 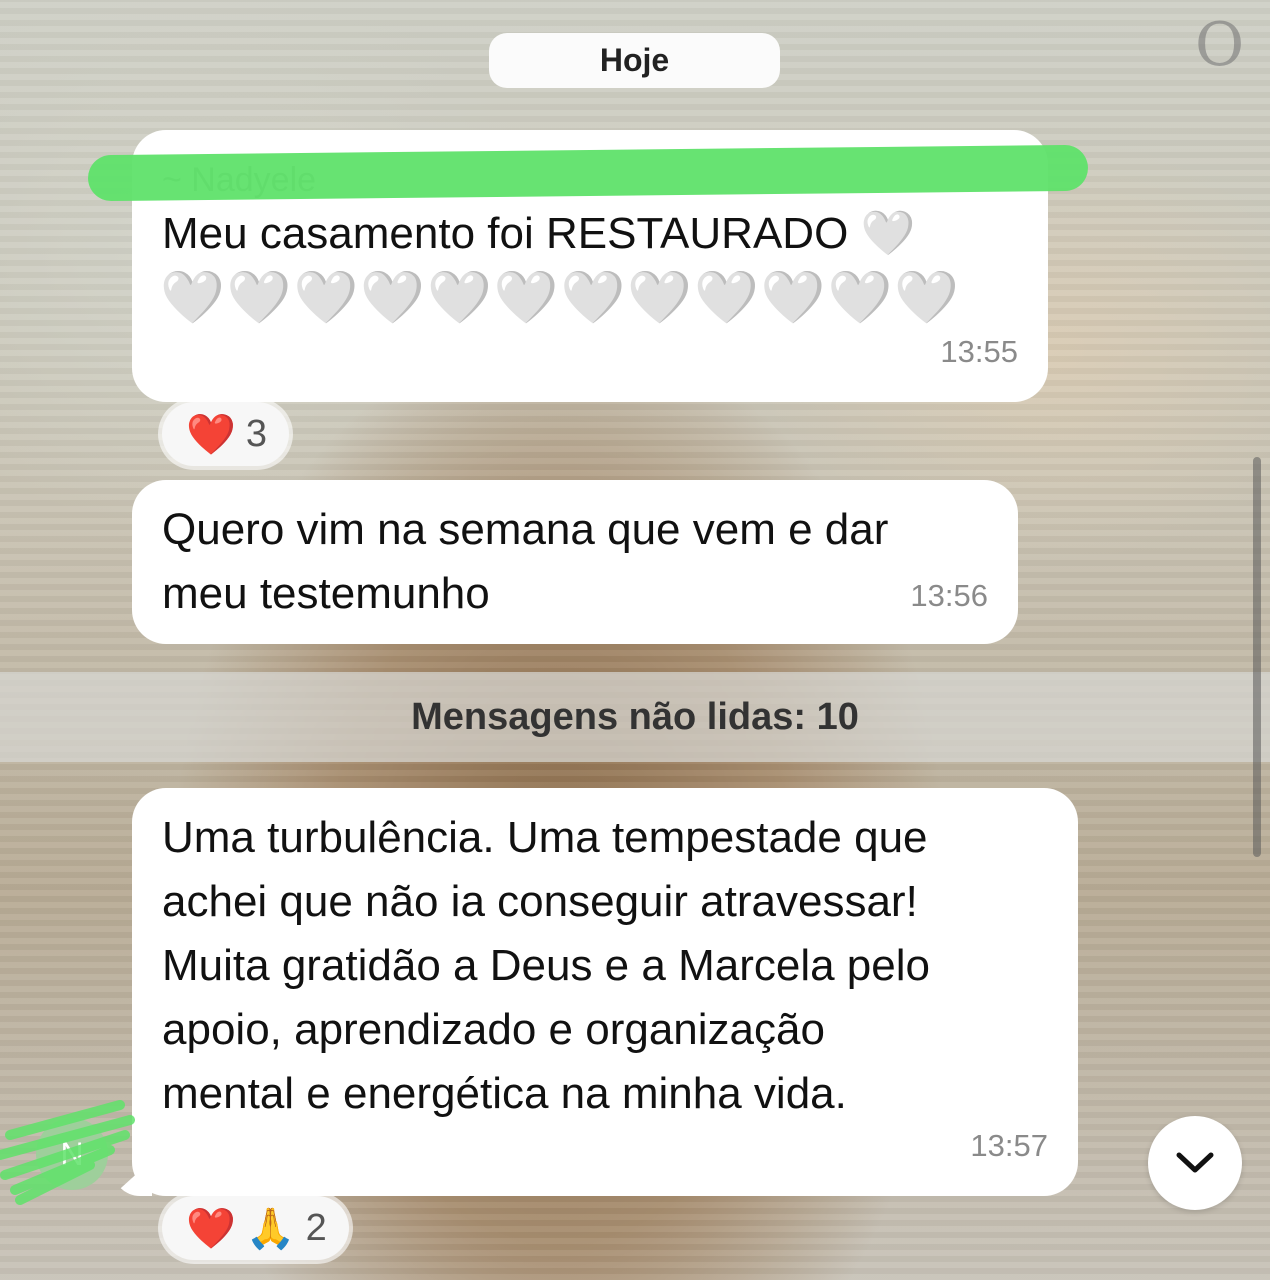 What do you see at coordinates (1009, 1145) in the screenshot?
I see `message-time: 13:57` at bounding box center [1009, 1145].